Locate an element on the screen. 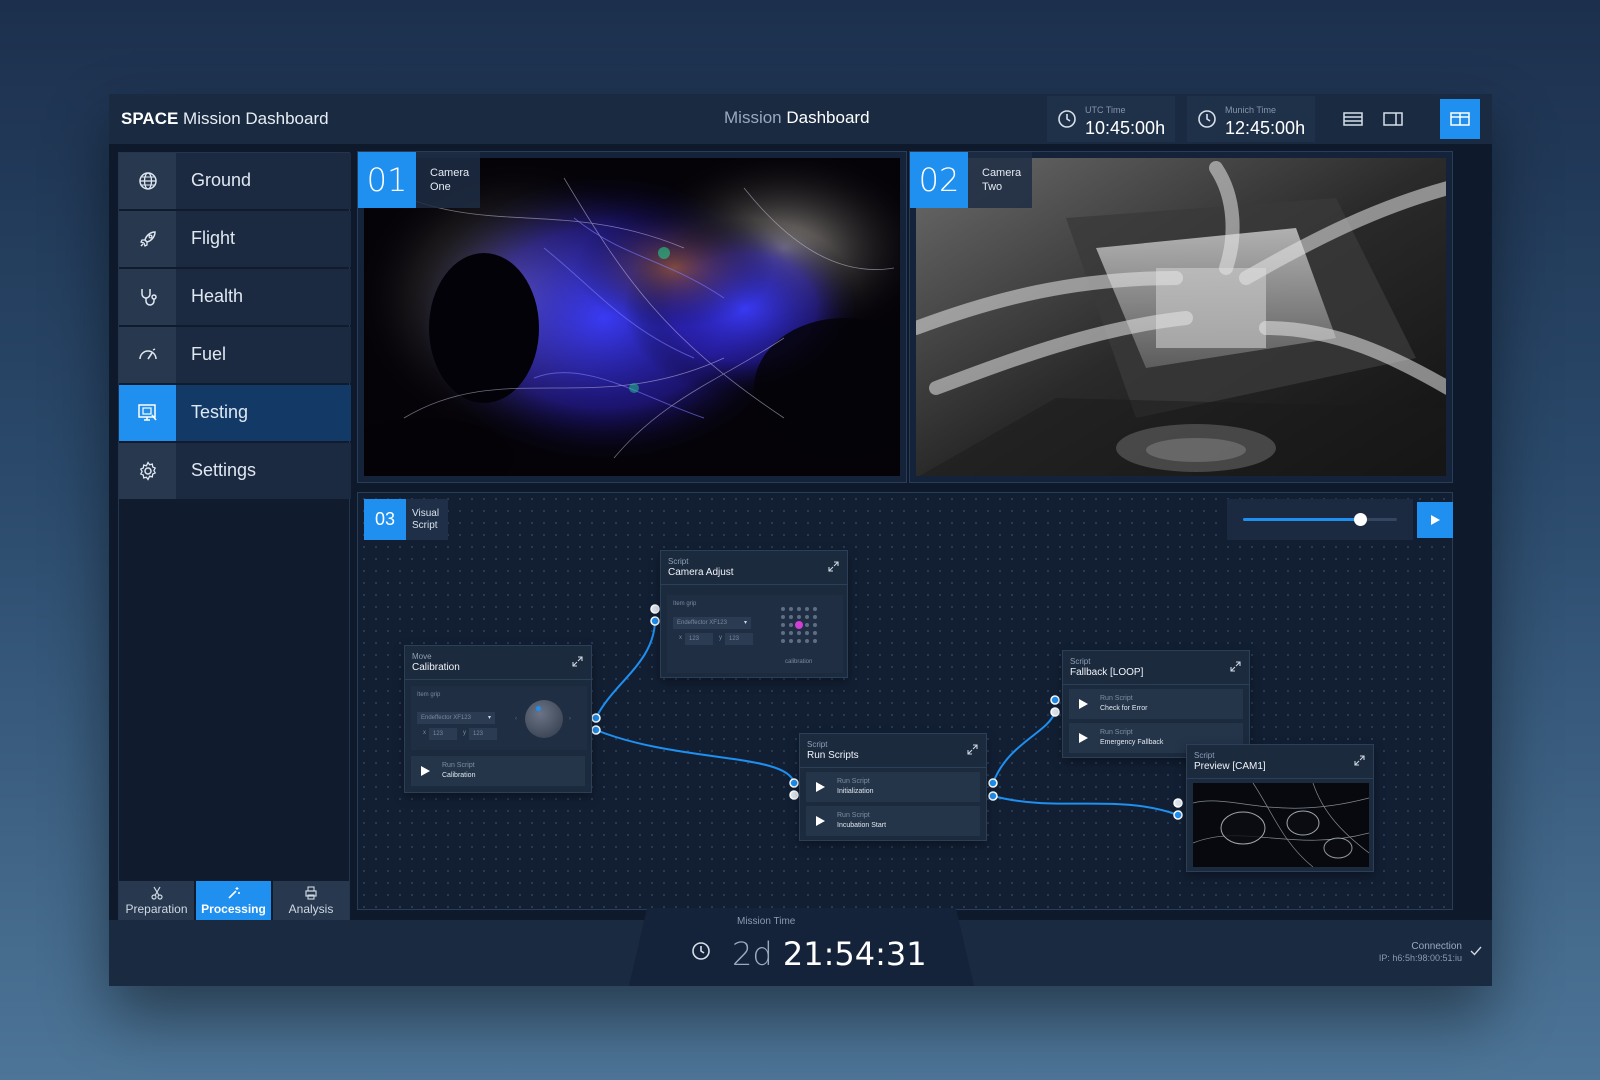 The height and width of the screenshot is (1080, 1600). printer-icon is located at coordinates (311, 893).